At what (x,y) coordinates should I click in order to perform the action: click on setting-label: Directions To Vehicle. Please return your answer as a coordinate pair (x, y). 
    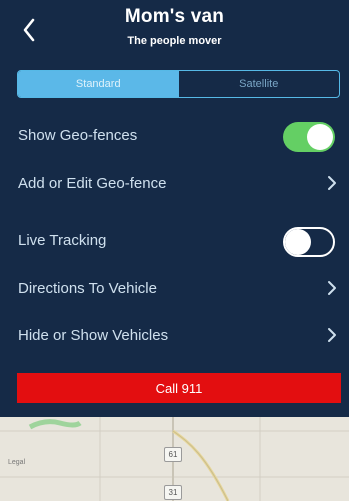
    Looking at the image, I should click on (87, 288).